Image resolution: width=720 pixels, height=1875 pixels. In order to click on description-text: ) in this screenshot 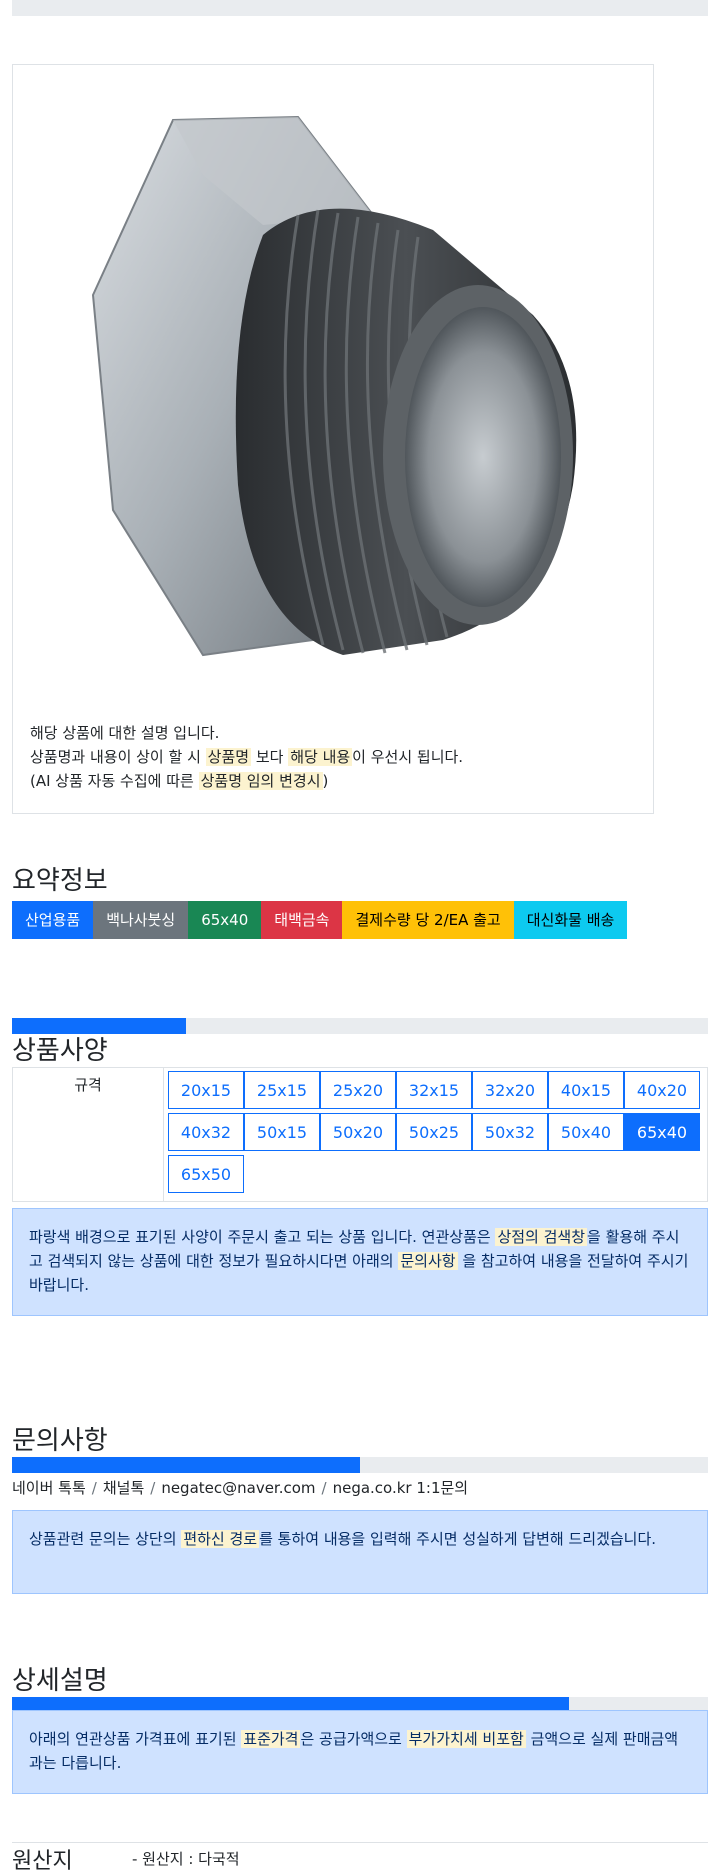, I will do `click(325, 781)`.